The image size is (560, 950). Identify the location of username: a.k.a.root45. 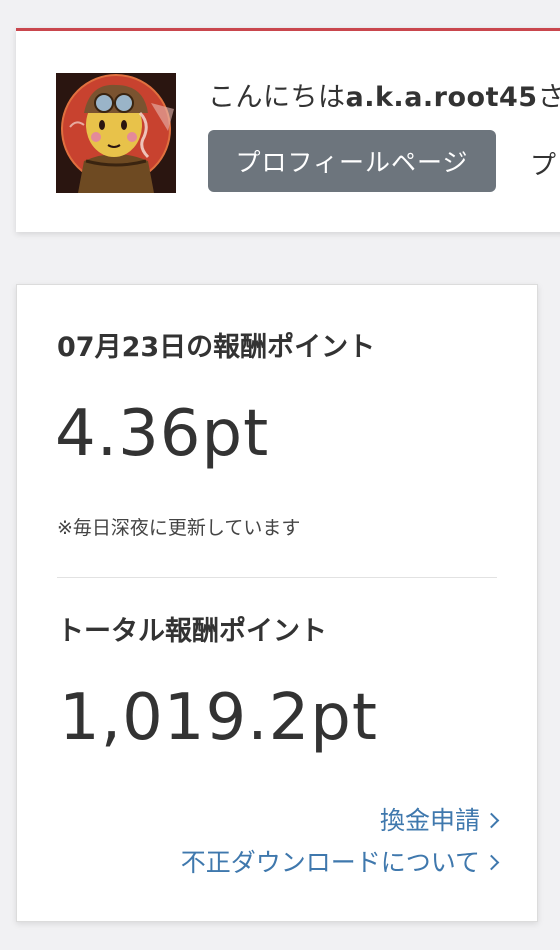
(441, 97).